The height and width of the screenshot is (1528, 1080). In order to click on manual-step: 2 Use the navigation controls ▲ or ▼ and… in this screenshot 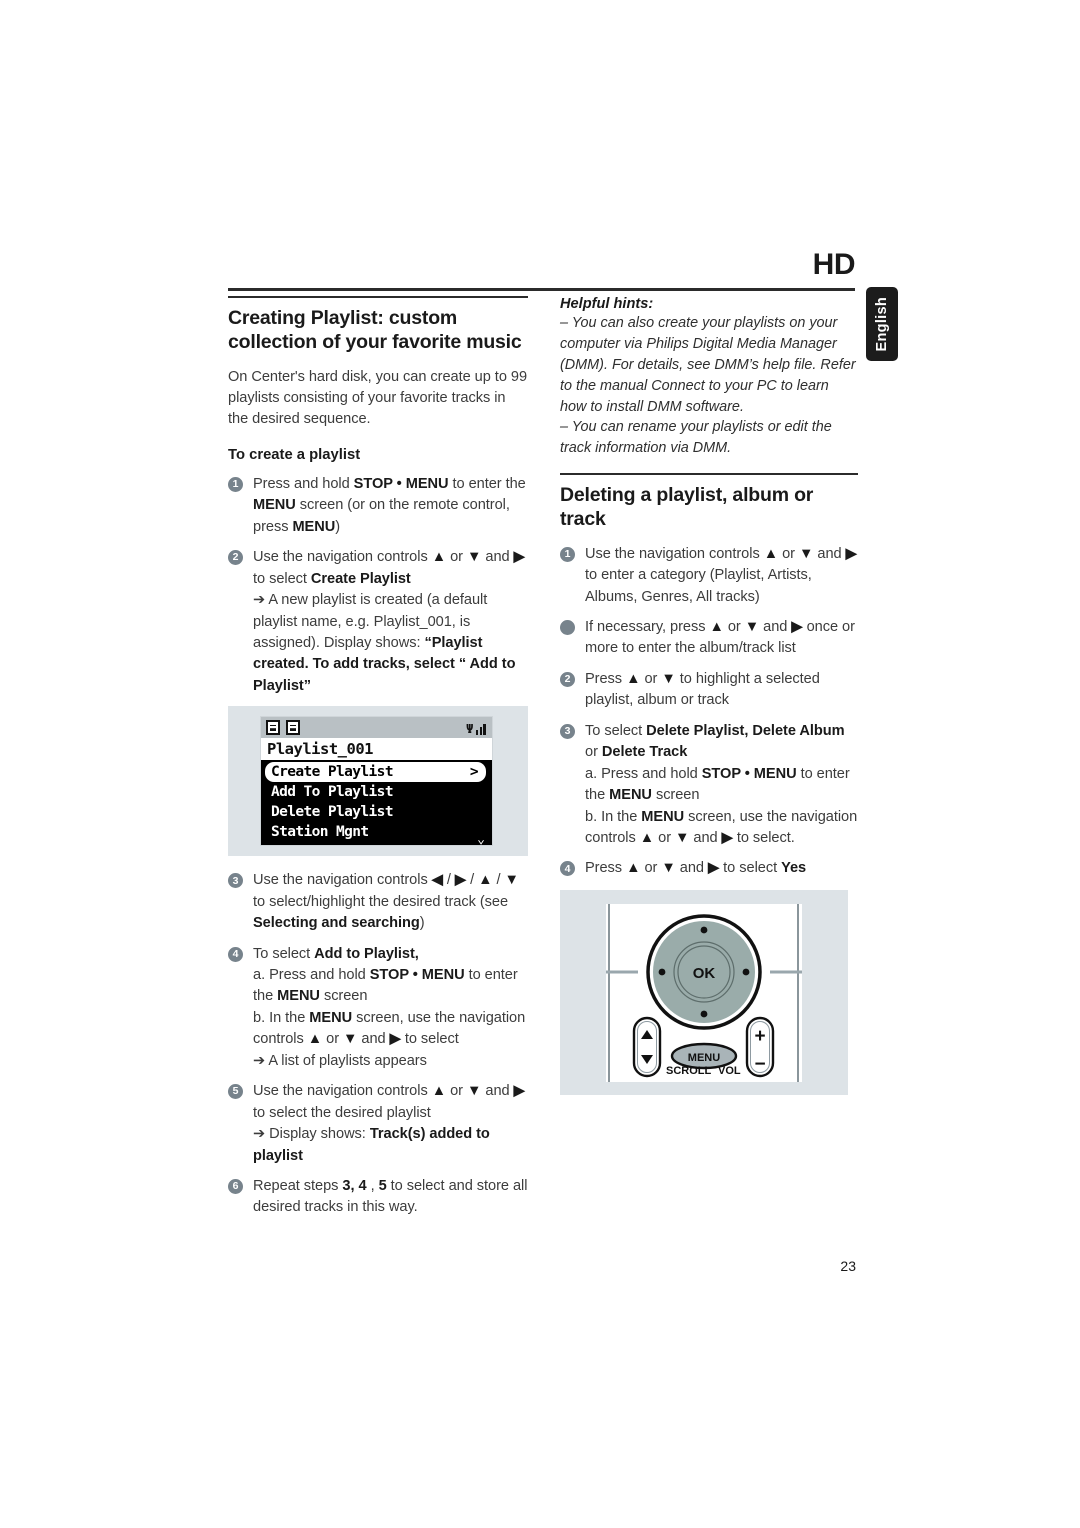, I will do `click(378, 622)`.